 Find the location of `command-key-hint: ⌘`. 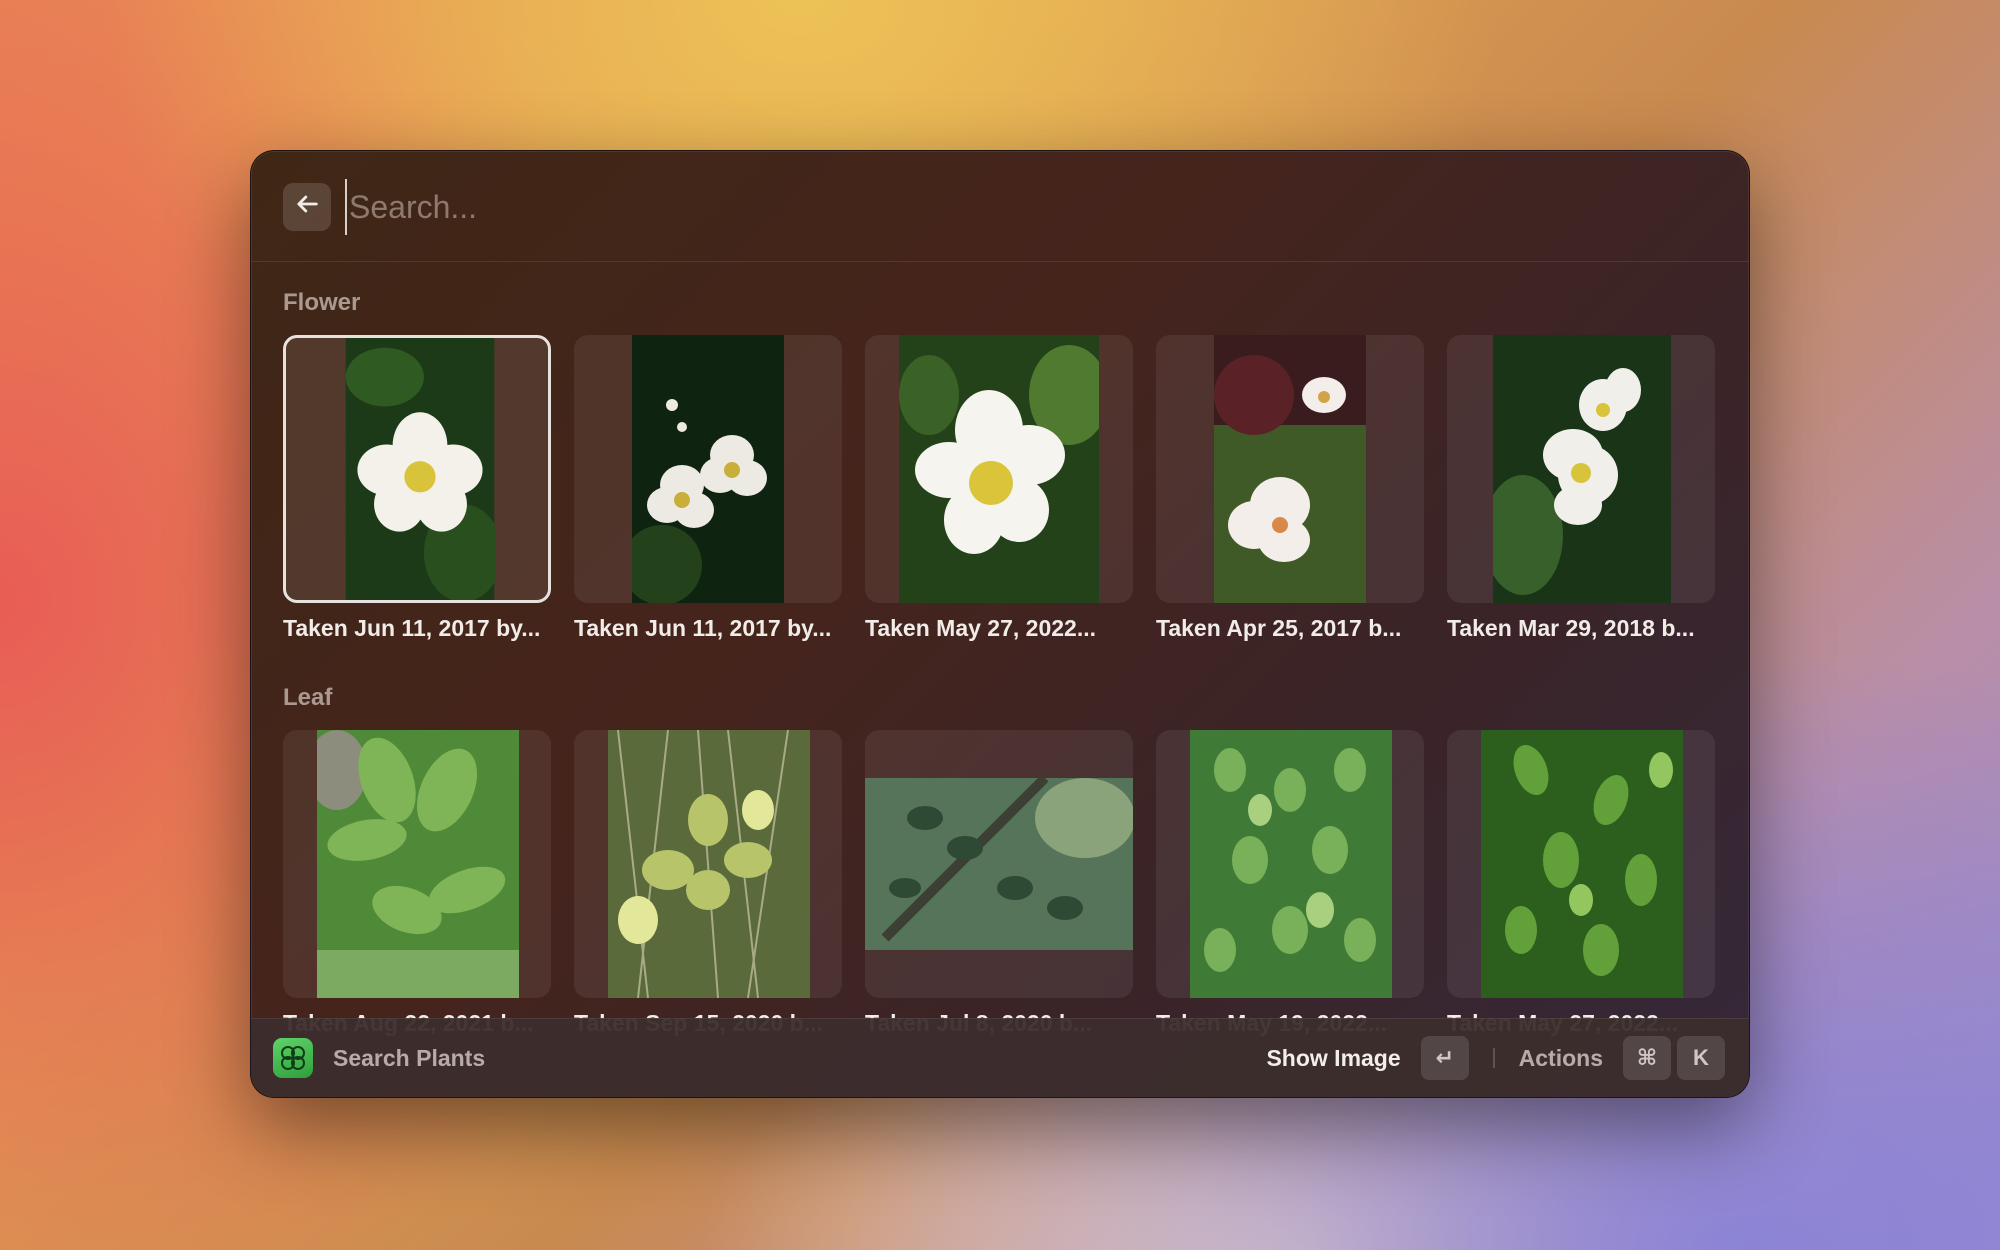

command-key-hint: ⌘ is located at coordinates (1647, 1058).